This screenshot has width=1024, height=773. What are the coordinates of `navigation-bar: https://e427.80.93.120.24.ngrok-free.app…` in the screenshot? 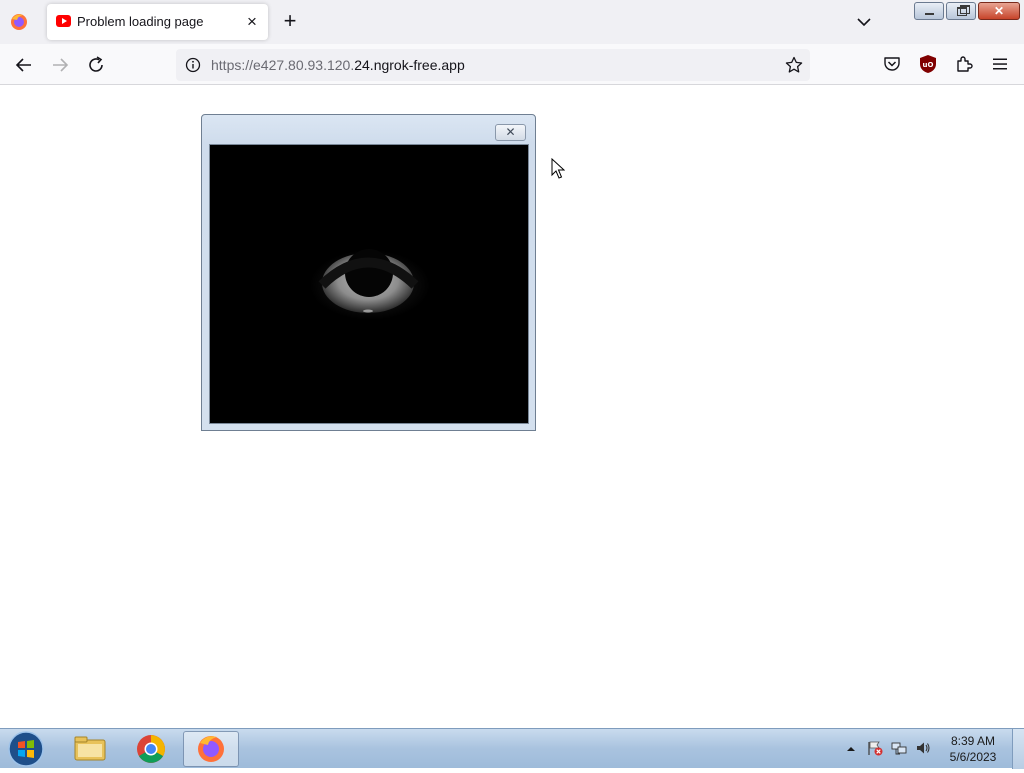 It's located at (512, 64).